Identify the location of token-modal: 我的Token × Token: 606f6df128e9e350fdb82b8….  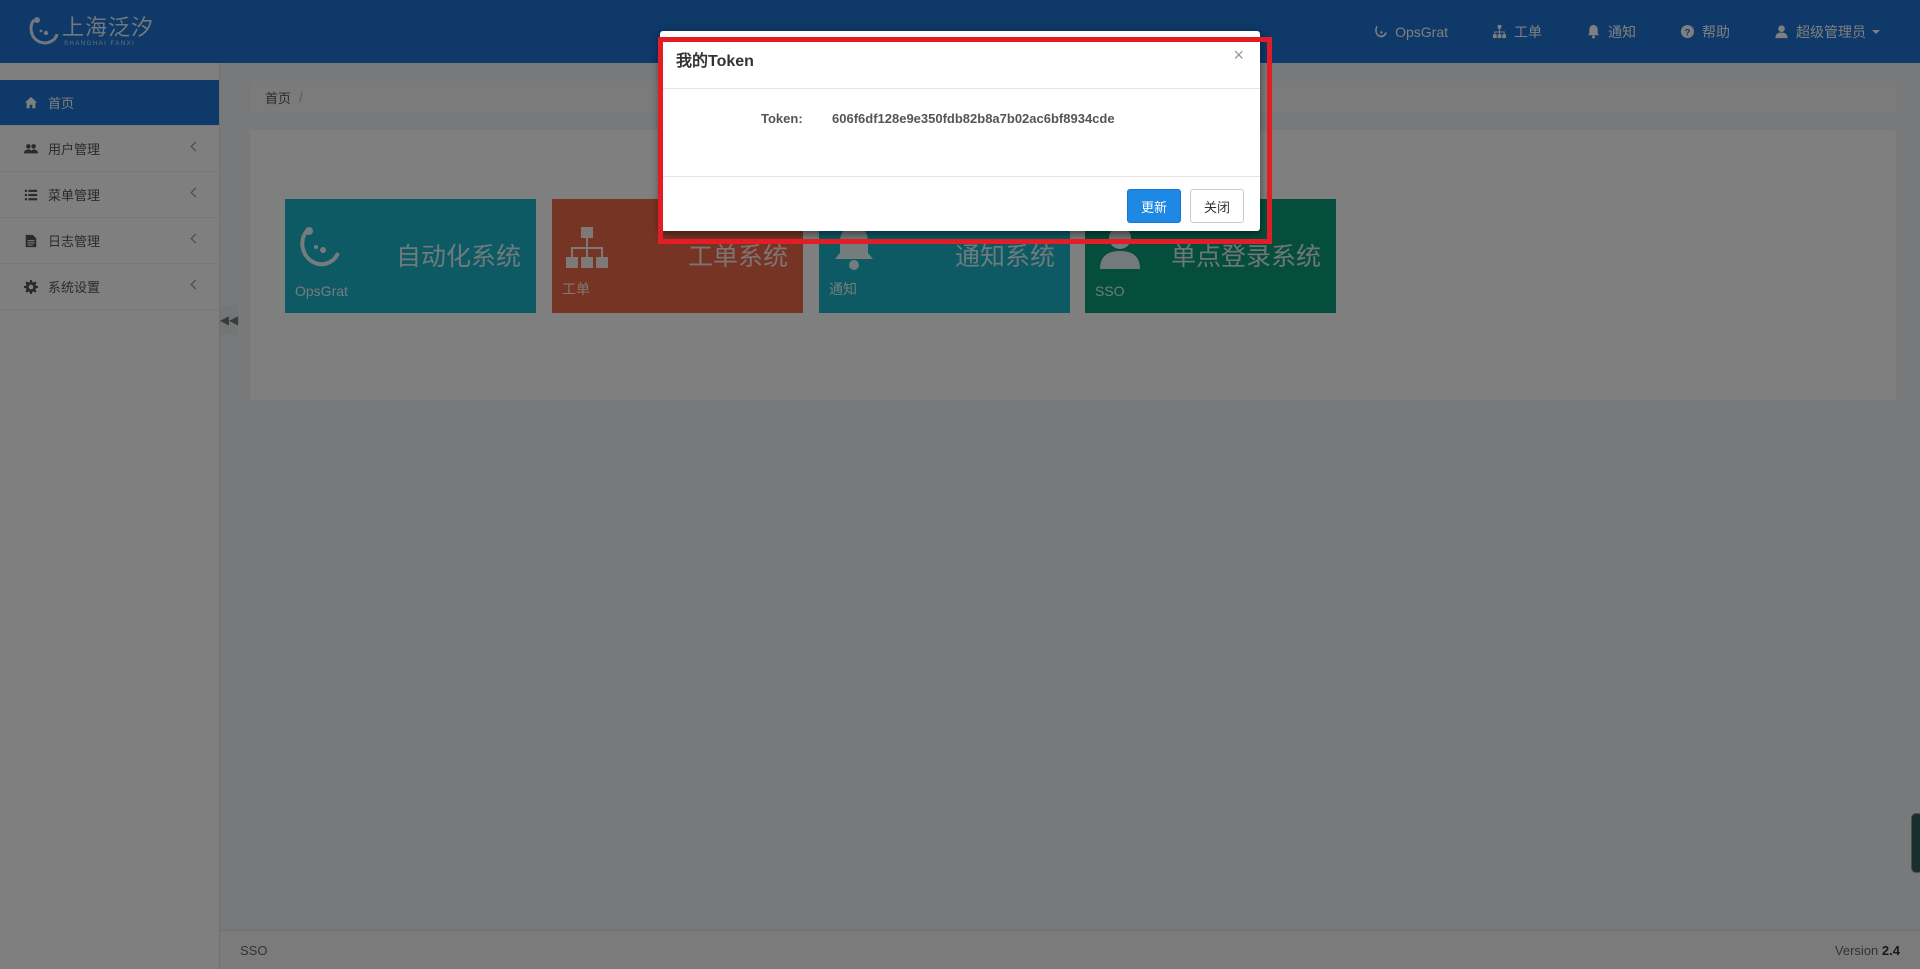
(960, 131).